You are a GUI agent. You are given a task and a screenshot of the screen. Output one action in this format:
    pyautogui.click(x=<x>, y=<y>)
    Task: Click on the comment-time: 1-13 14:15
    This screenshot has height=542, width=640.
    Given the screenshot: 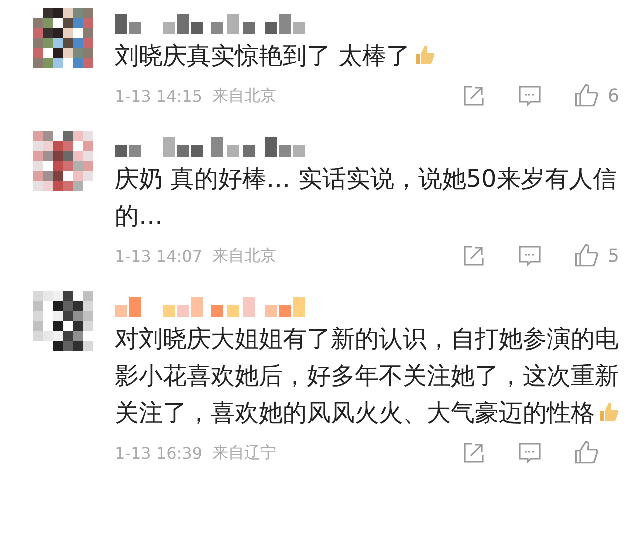 What is the action you would take?
    pyautogui.click(x=159, y=96)
    